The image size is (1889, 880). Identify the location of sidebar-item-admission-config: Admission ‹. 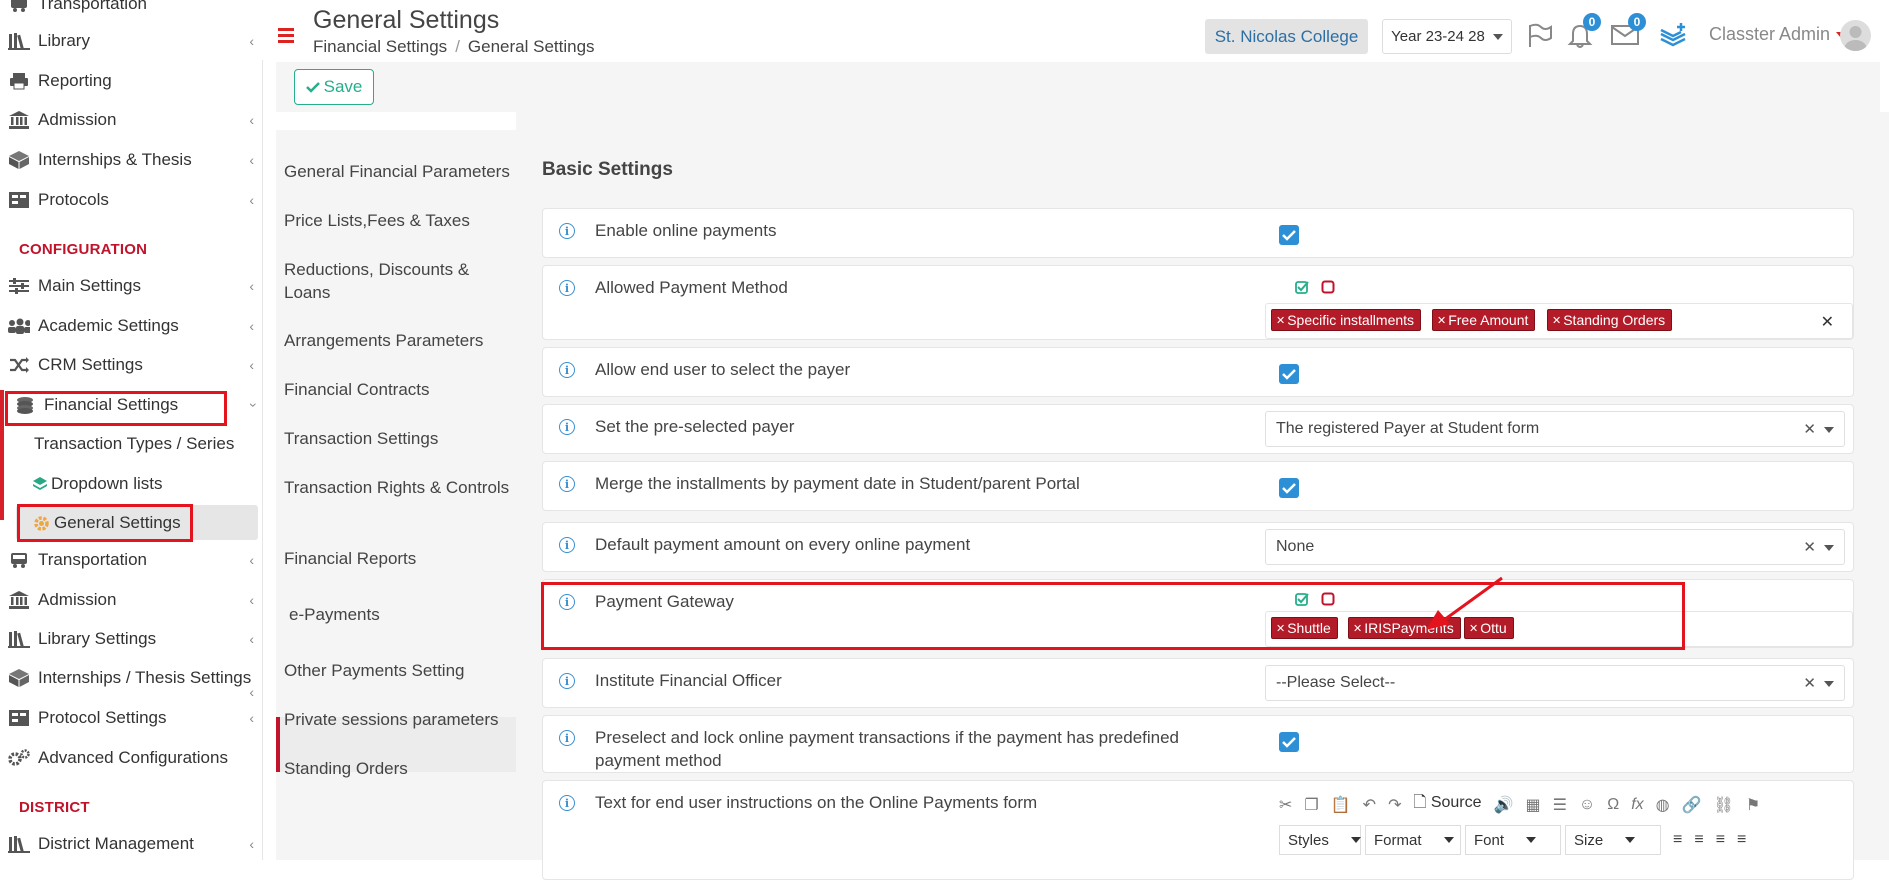
(131, 600).